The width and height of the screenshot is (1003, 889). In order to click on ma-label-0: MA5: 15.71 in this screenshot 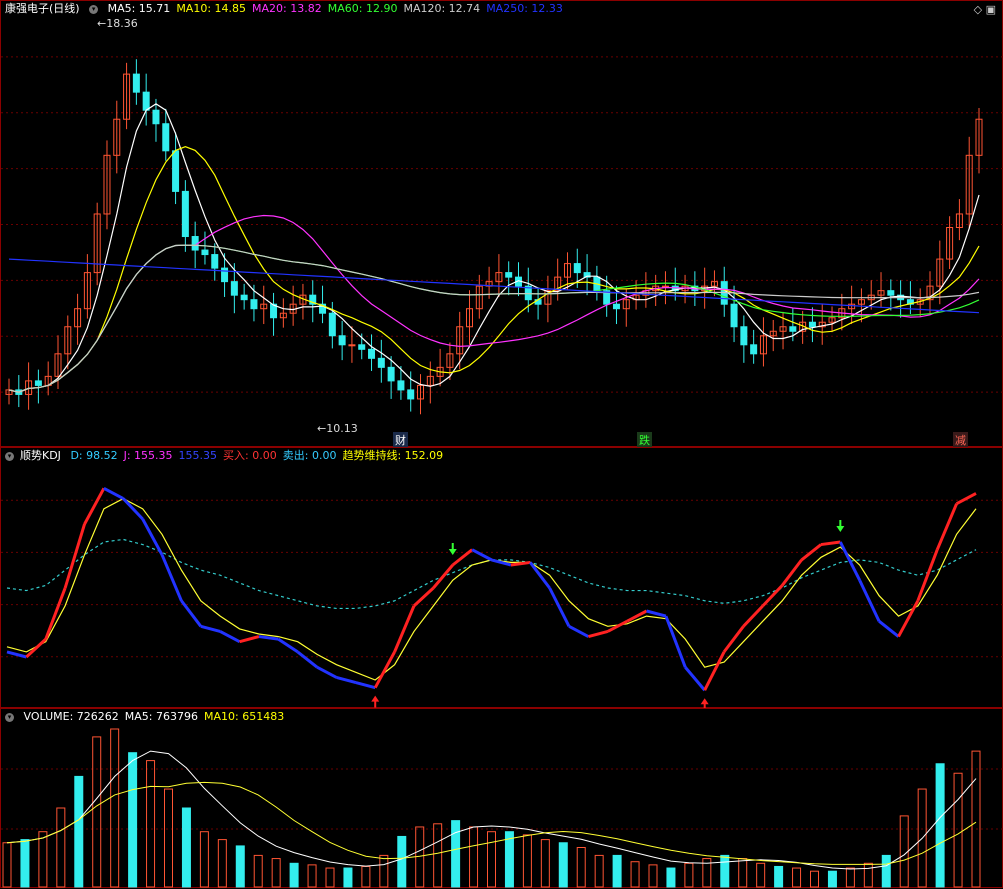, I will do `click(139, 8)`.